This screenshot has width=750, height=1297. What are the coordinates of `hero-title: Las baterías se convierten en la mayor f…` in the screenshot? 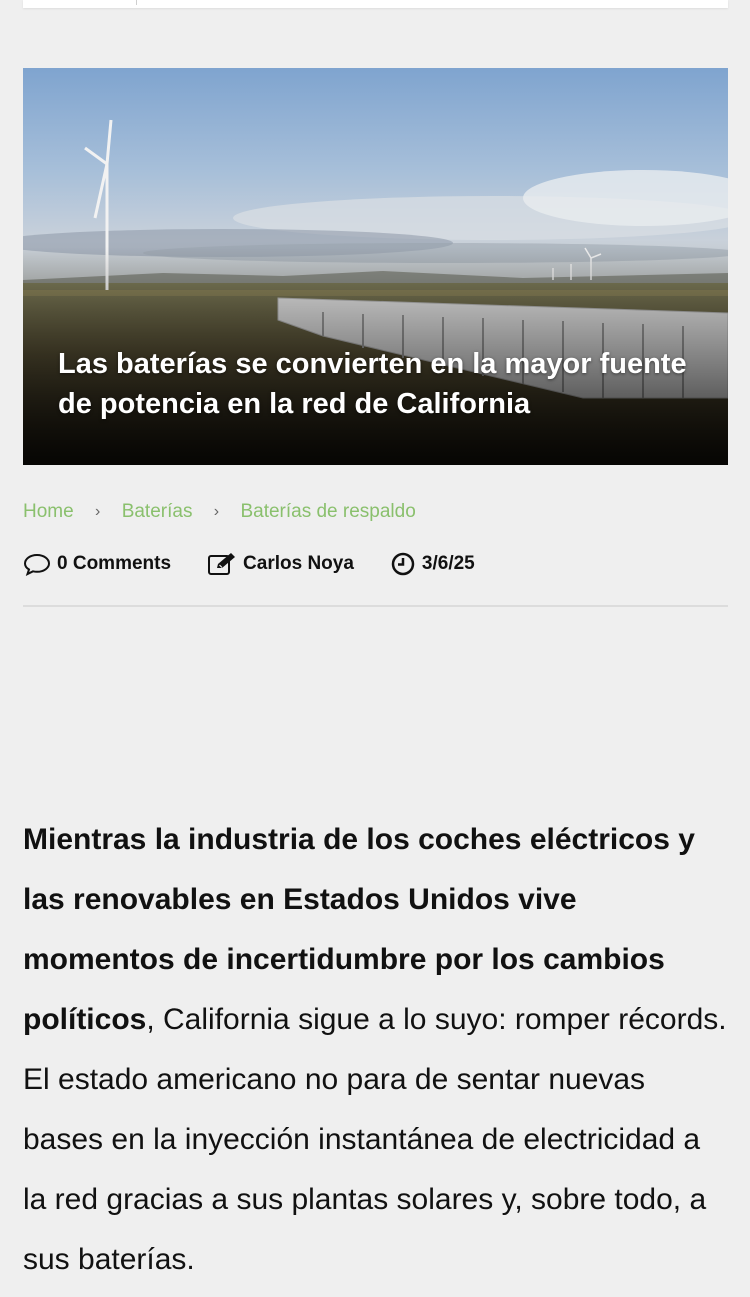 It's located at (378, 384).